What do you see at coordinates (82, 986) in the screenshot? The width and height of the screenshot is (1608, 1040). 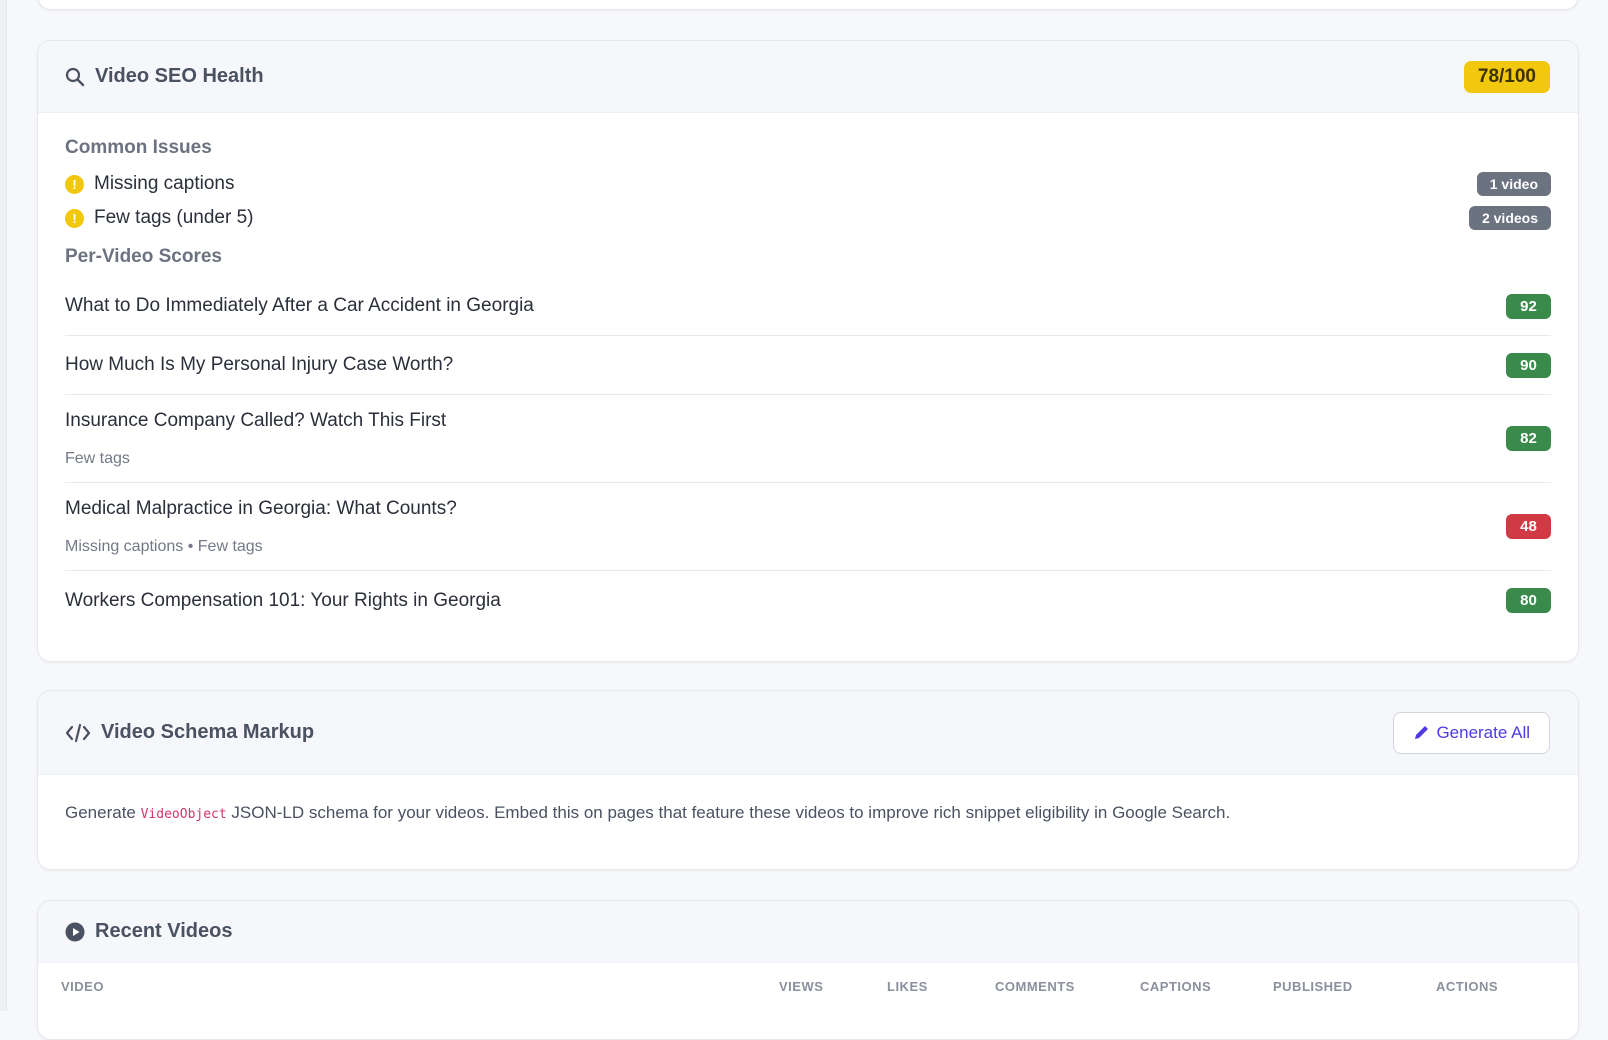 I see `col-video: VIDEO` at bounding box center [82, 986].